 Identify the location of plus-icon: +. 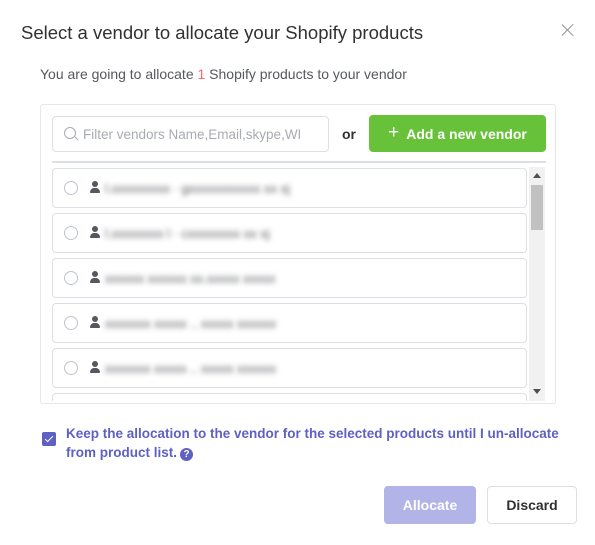
(394, 132).